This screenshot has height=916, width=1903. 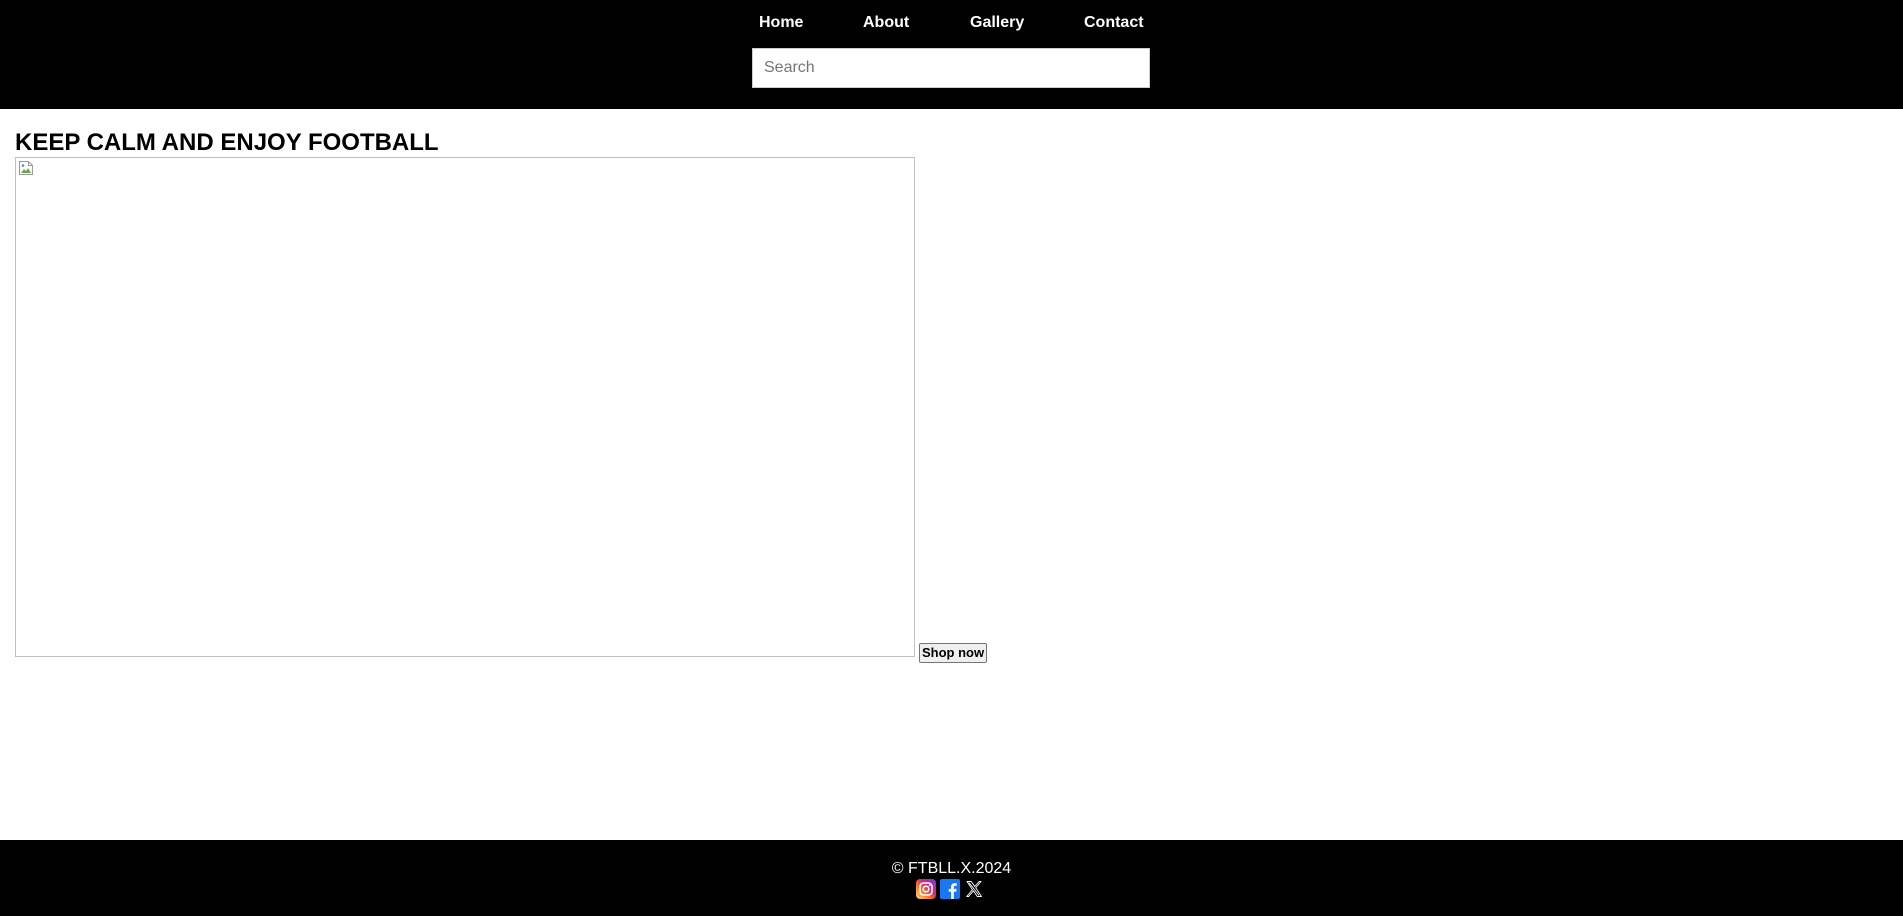 What do you see at coordinates (227, 142) in the screenshot?
I see `page-title: KEEP CALM AND ENJOY FOOTBALL` at bounding box center [227, 142].